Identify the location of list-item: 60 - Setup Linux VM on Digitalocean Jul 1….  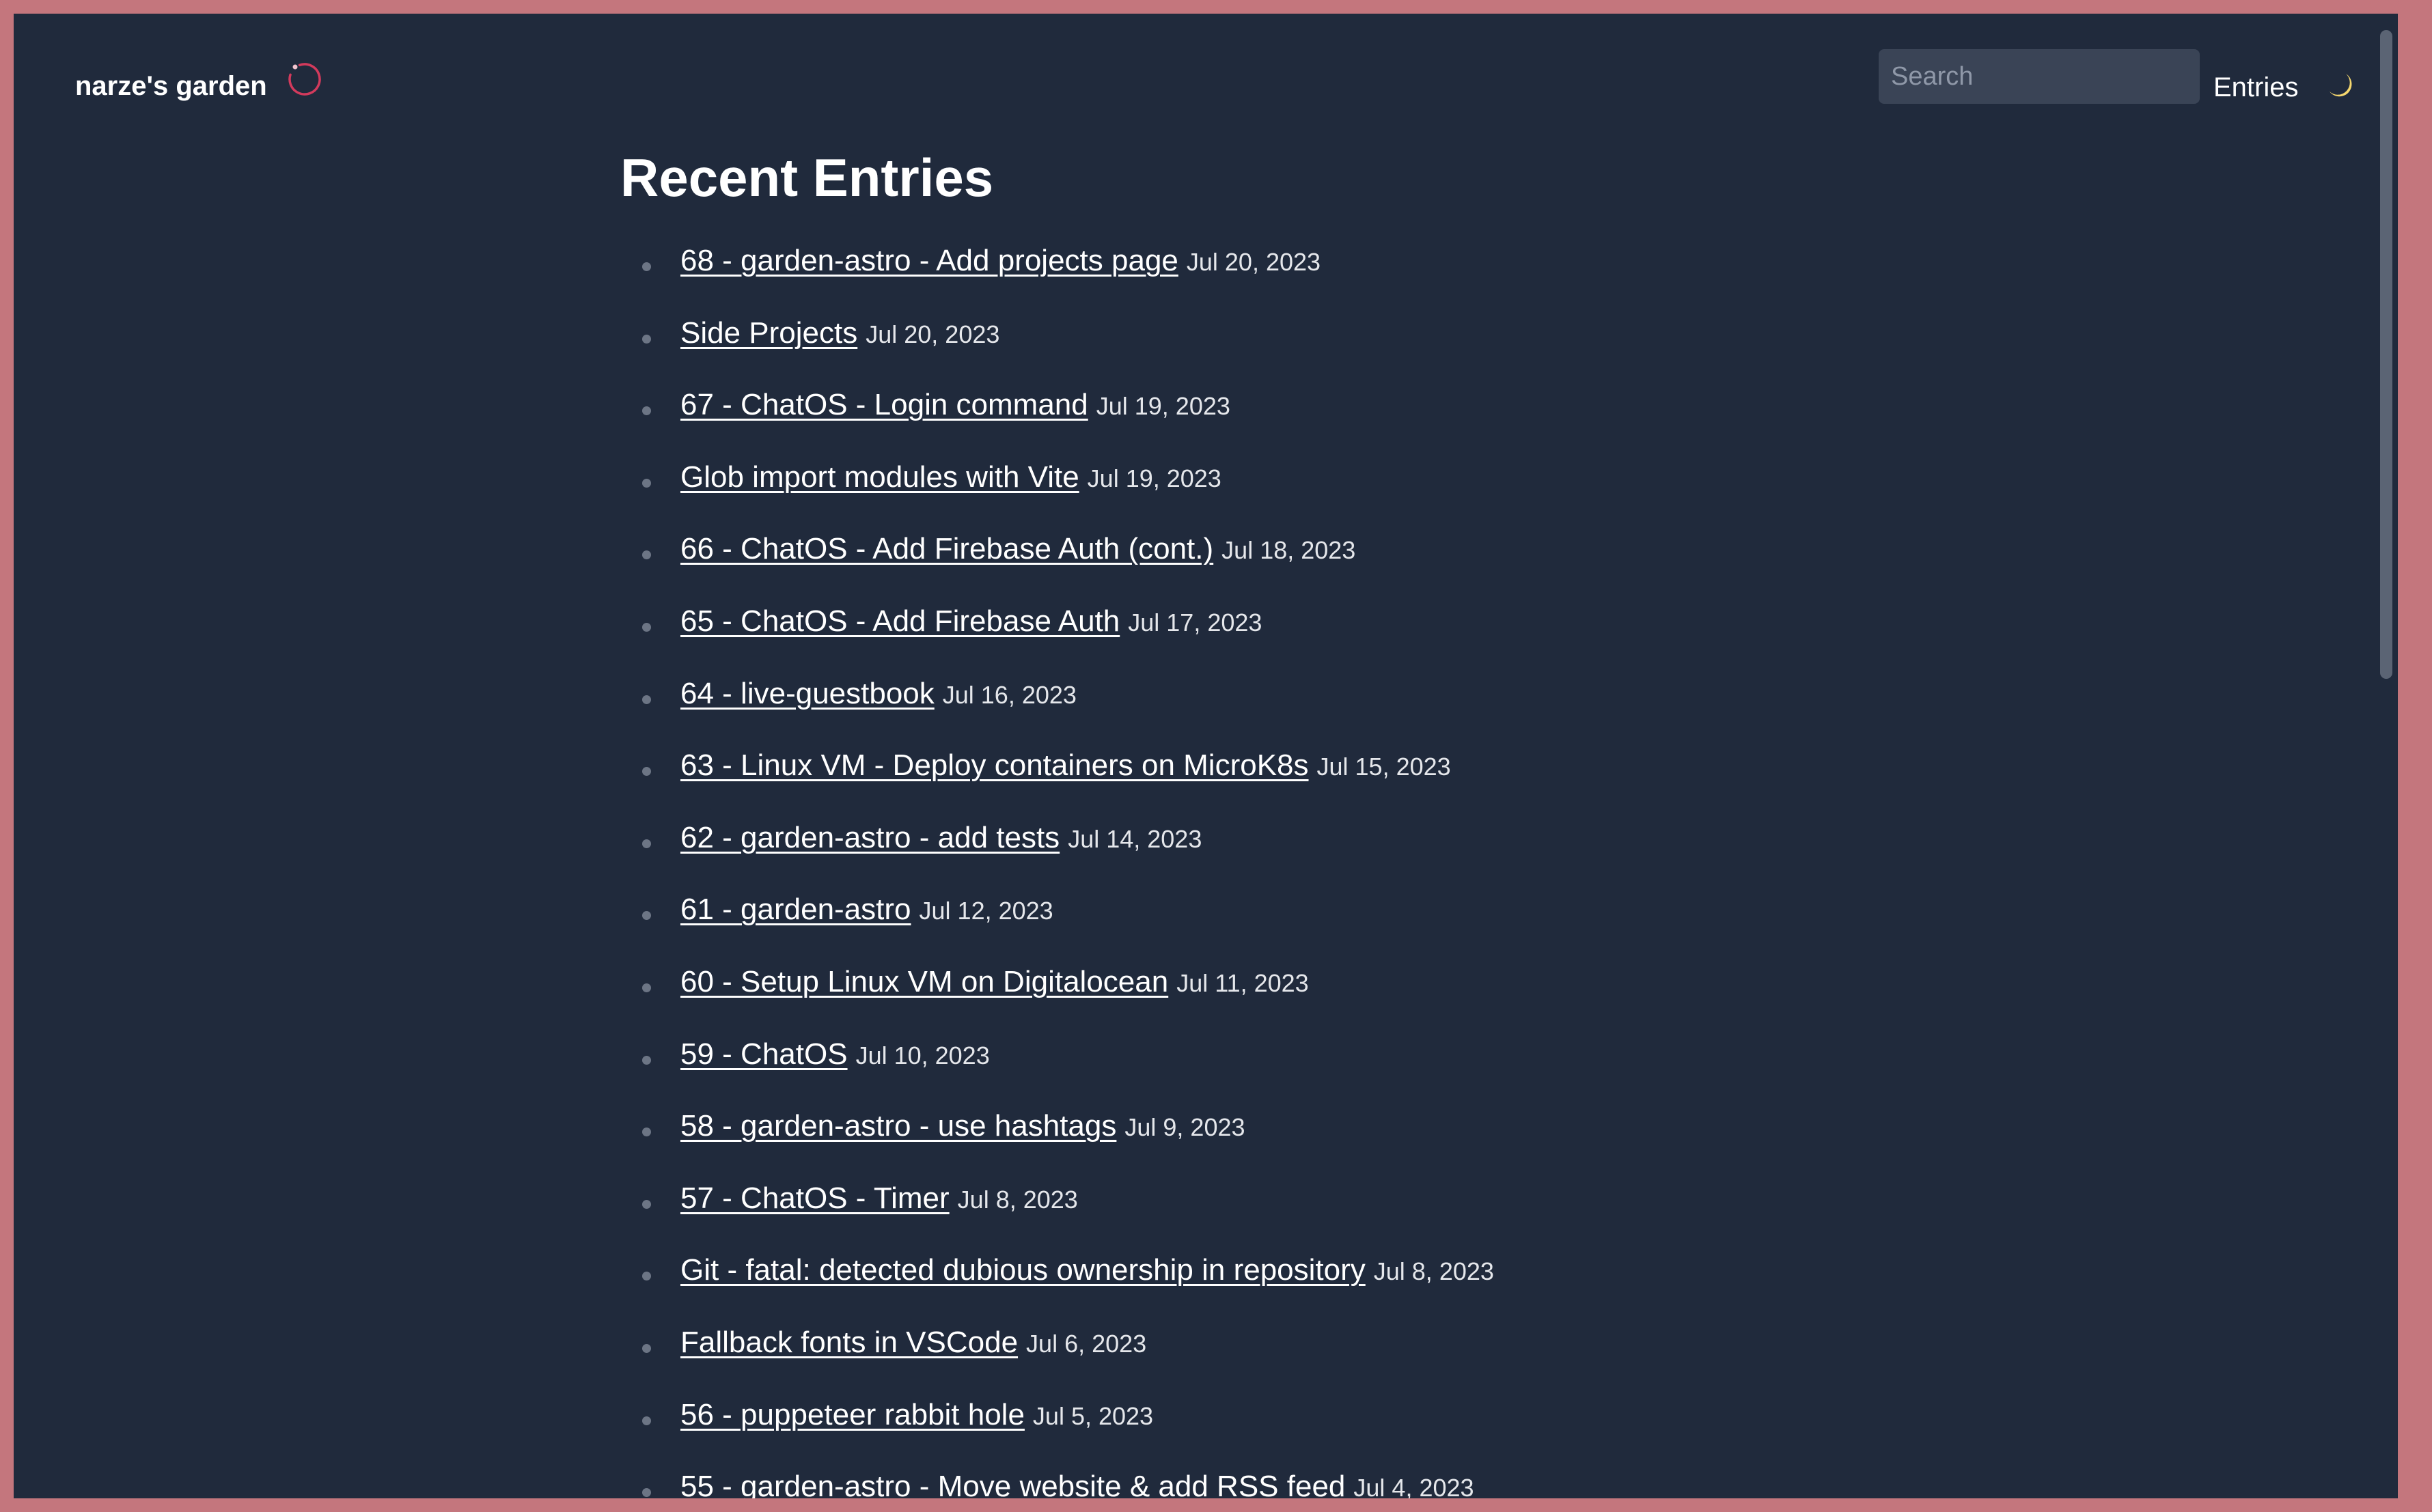
(1235, 999).